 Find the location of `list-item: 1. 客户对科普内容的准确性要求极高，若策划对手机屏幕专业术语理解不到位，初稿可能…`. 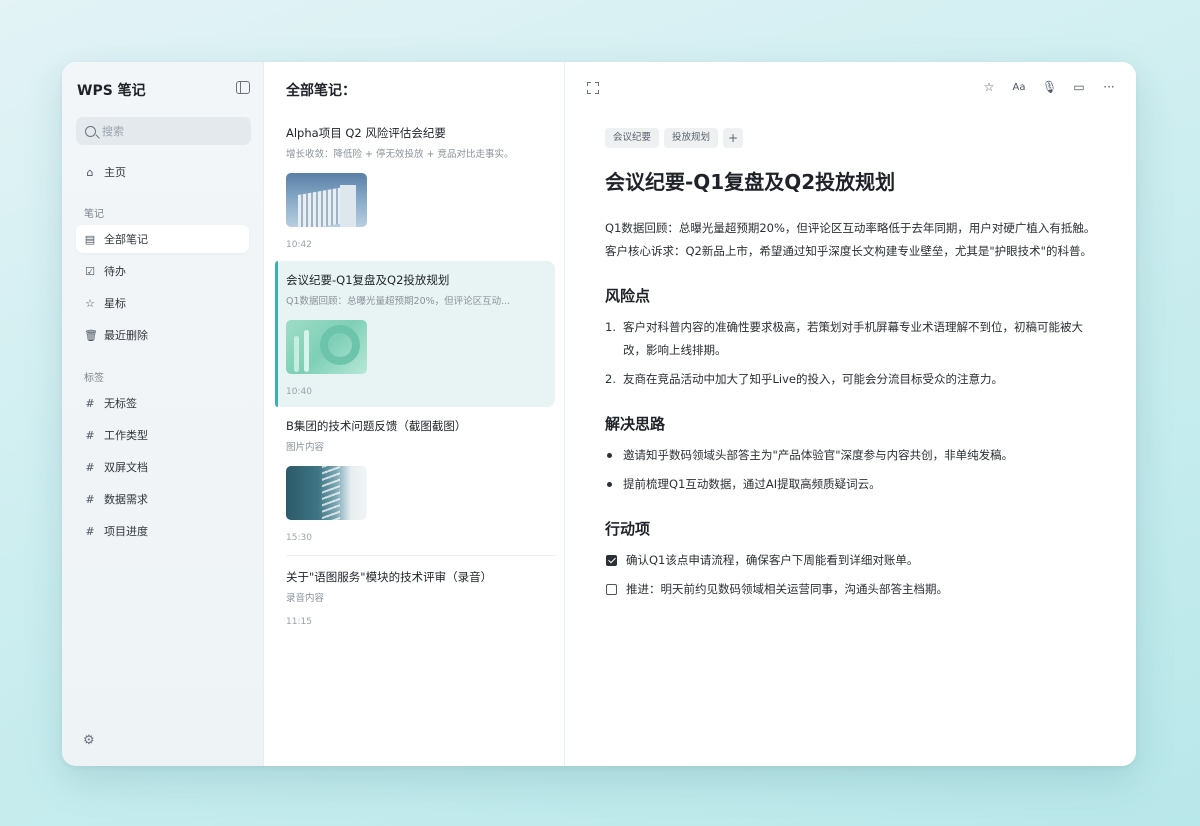

list-item: 1. 客户对科普内容的准确性要求极高，若策划对手机屏幕专业术语理解不到位，初稿可能… is located at coordinates (844, 338).